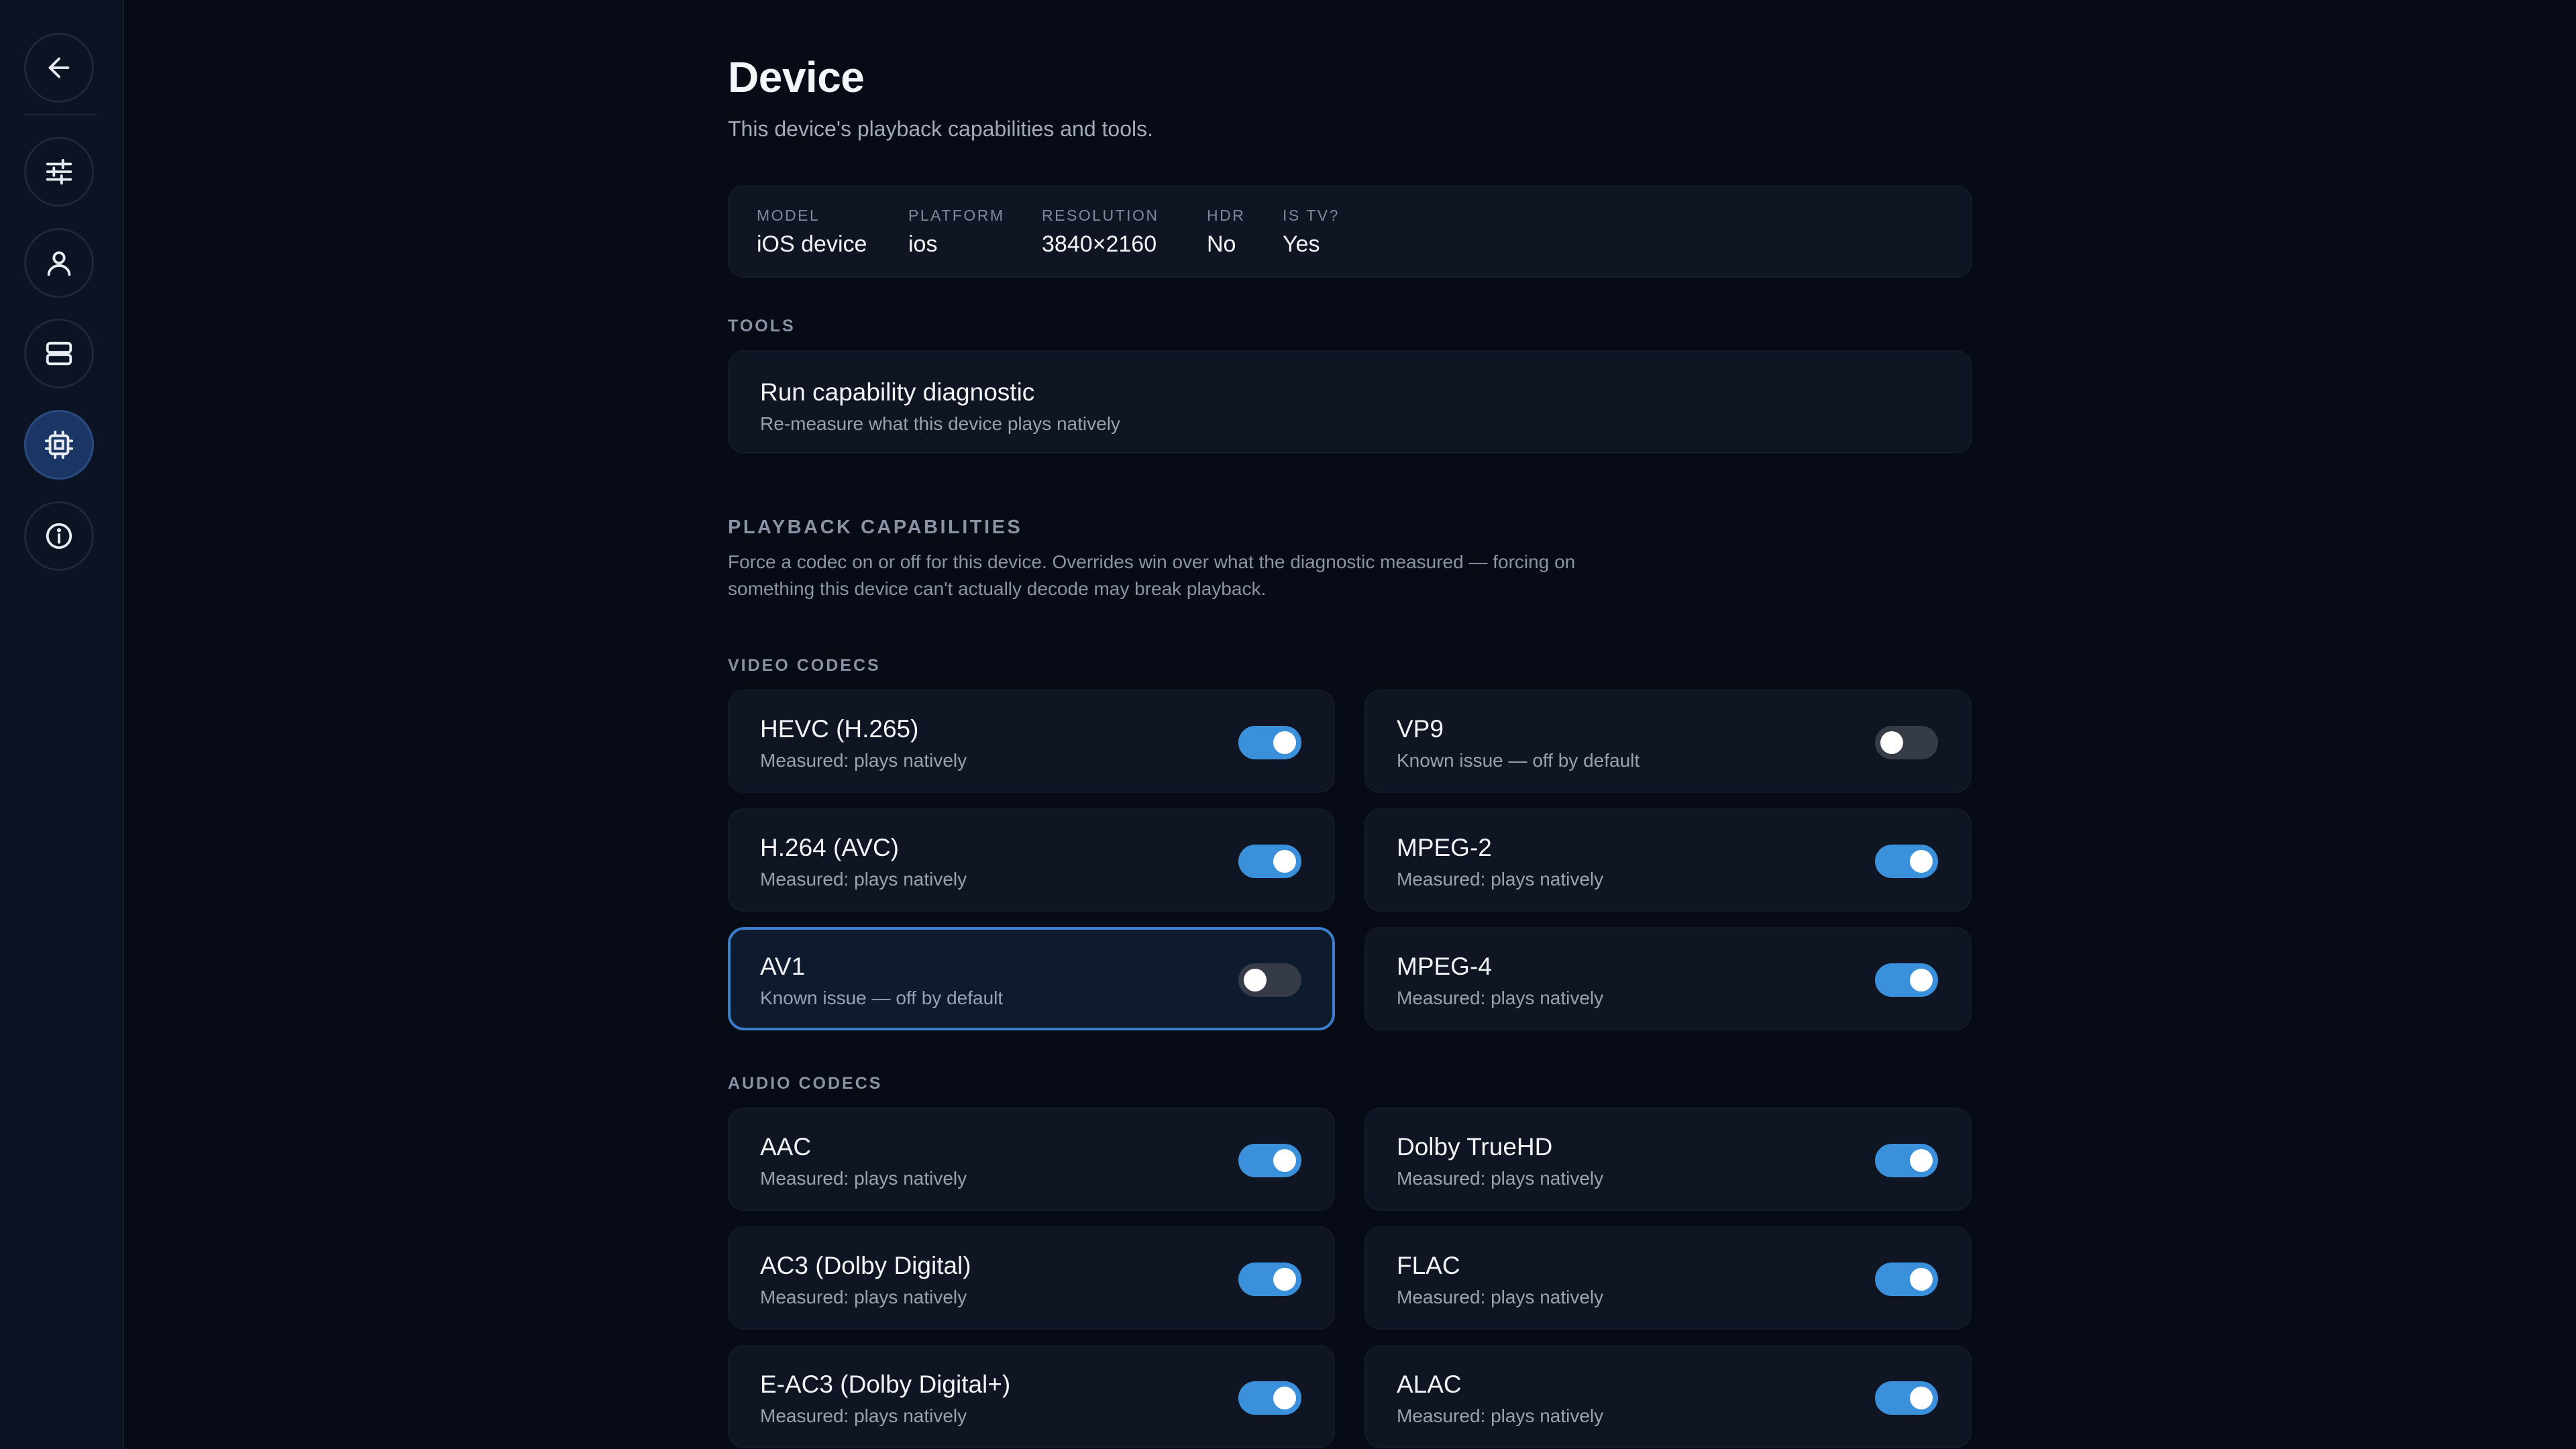 This screenshot has width=2576, height=1449. I want to click on info-icon, so click(59, 536).